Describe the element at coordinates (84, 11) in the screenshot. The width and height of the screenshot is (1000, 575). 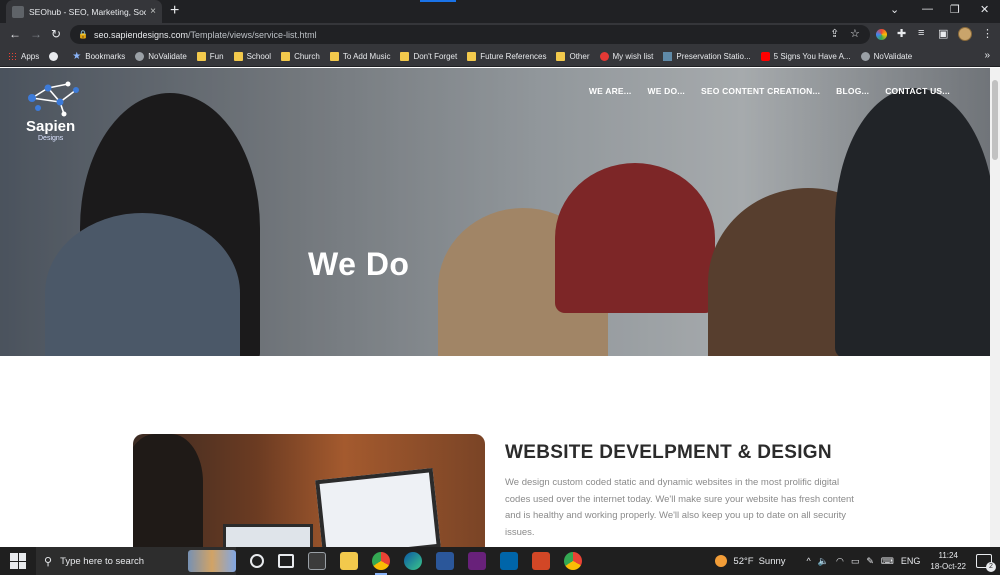
I see `browser-tab-active: SEOhub - SEO, Marketing, Social ×` at that location.